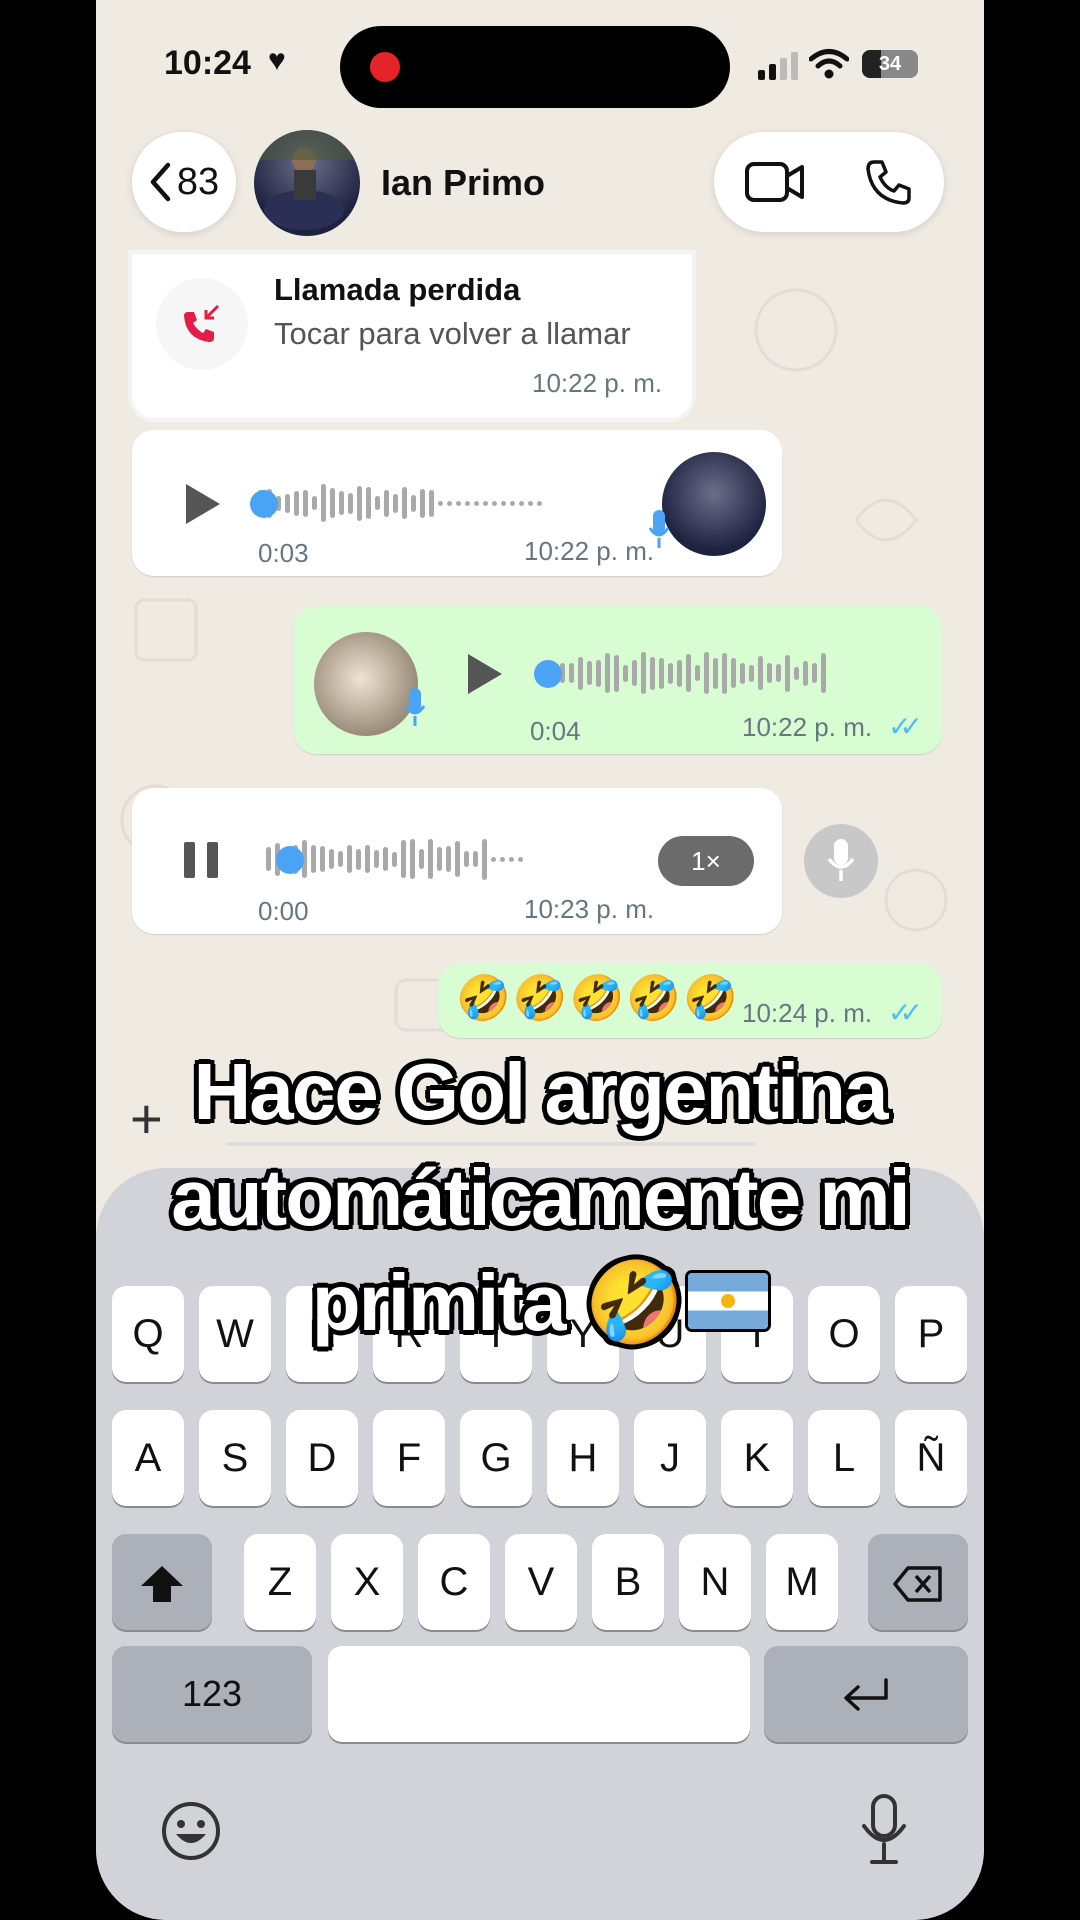 The height and width of the screenshot is (1920, 1080). Describe the element at coordinates (212, 1694) in the screenshot. I see `numbers-key: 123` at that location.